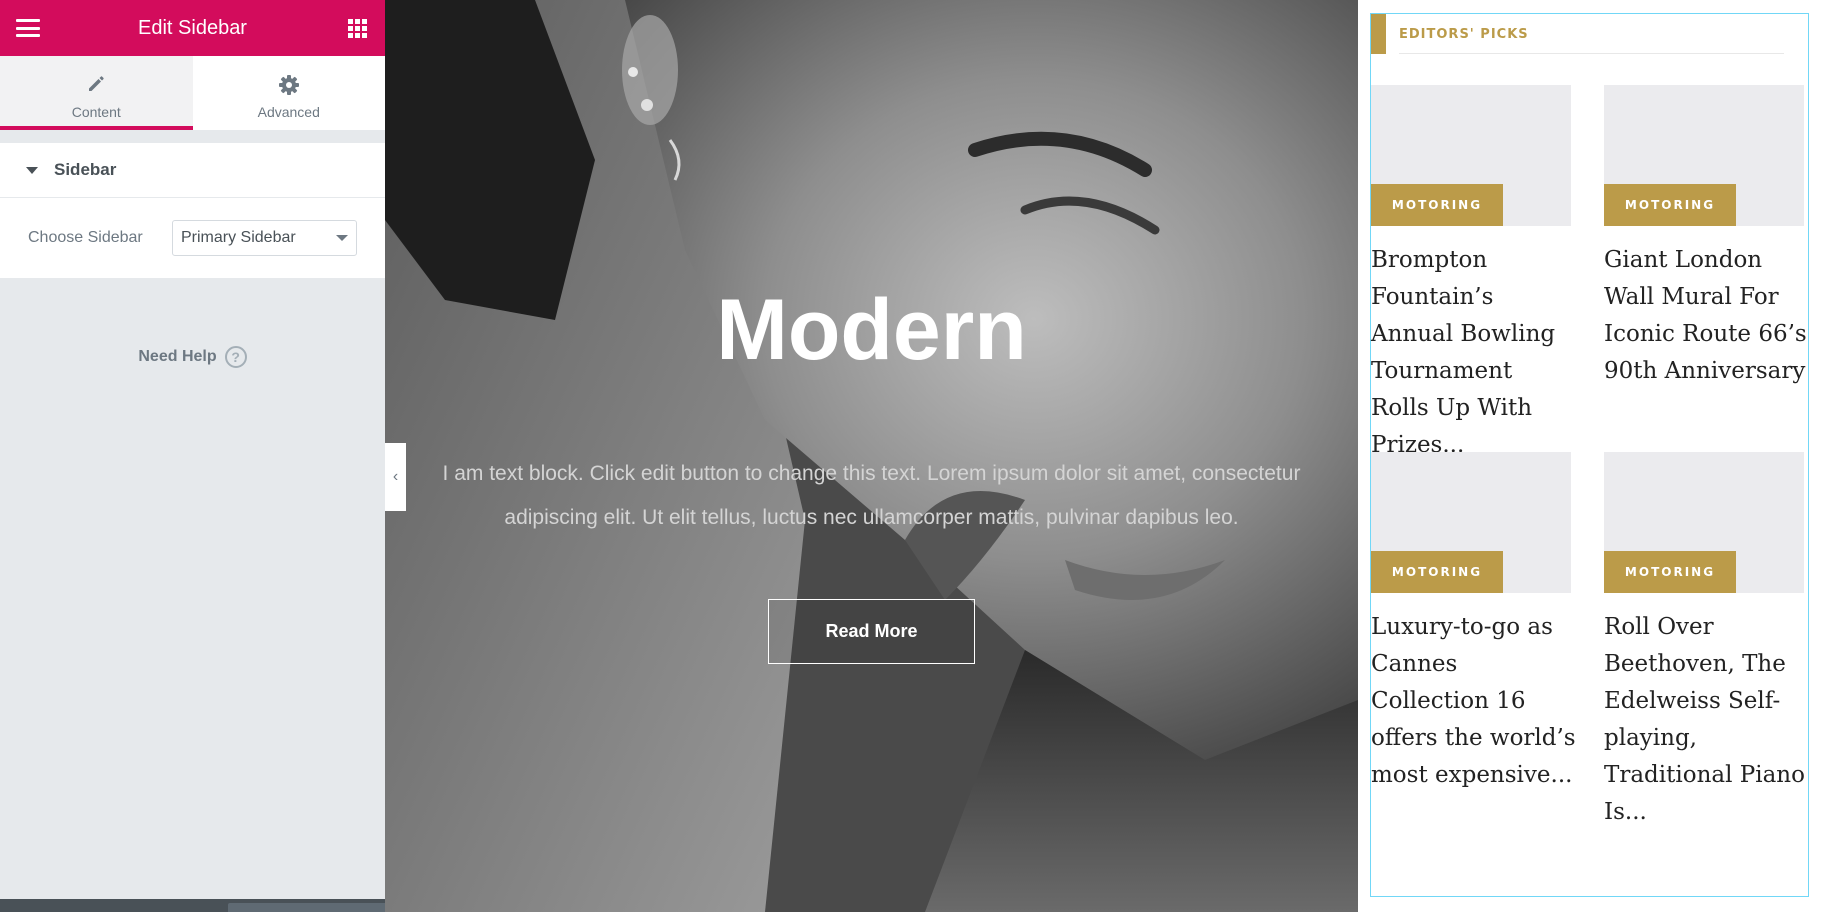 The image size is (1822, 912). Describe the element at coordinates (1378, 34) in the screenshot. I see `heading-accent-bar` at that location.